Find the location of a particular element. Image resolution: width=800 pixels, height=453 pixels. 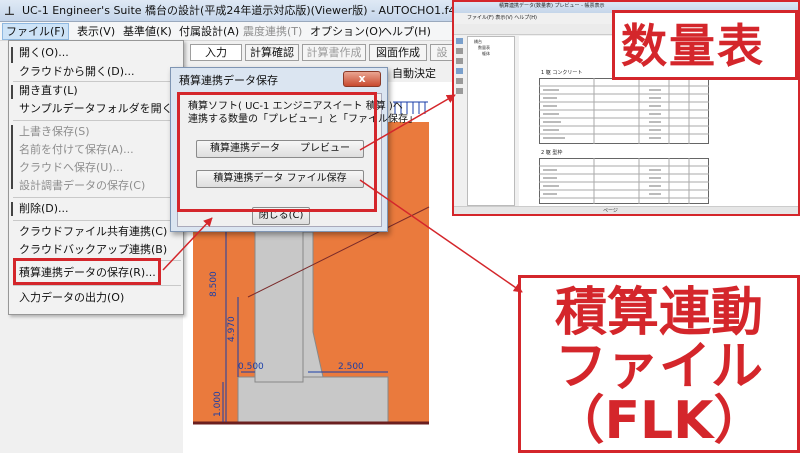

dim-heel: 2.500 is located at coordinates (351, 367).